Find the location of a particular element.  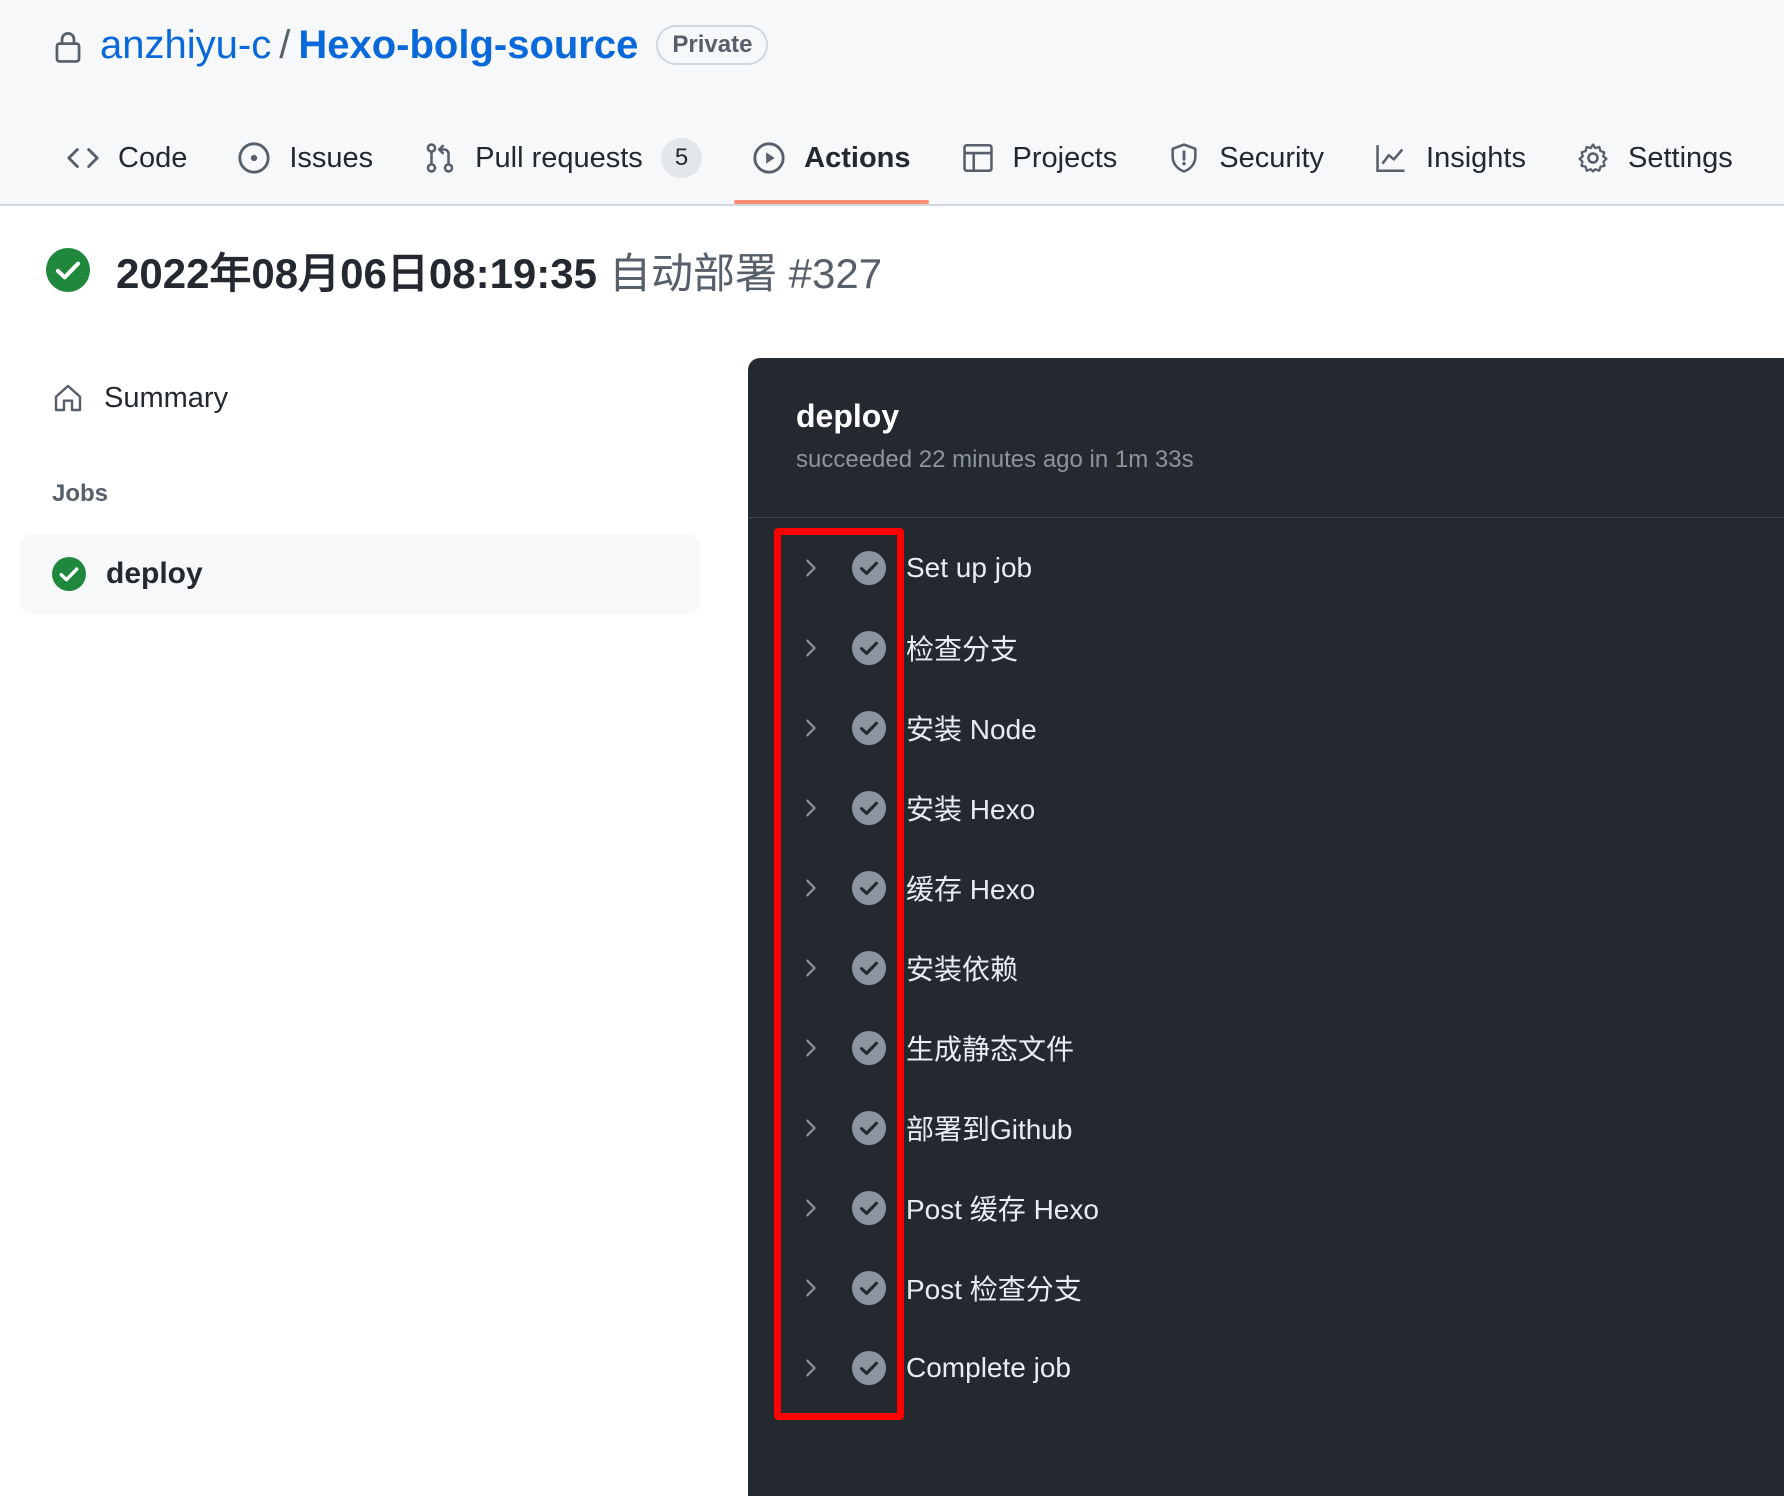

gear-icon is located at coordinates (1593, 158).